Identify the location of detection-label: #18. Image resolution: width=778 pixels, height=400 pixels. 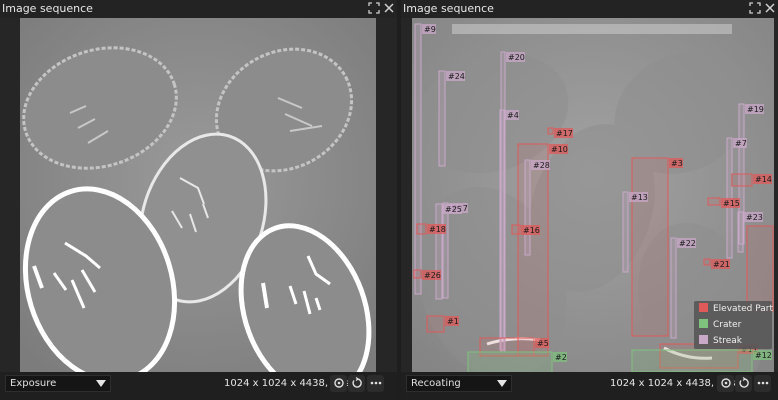
(437, 229).